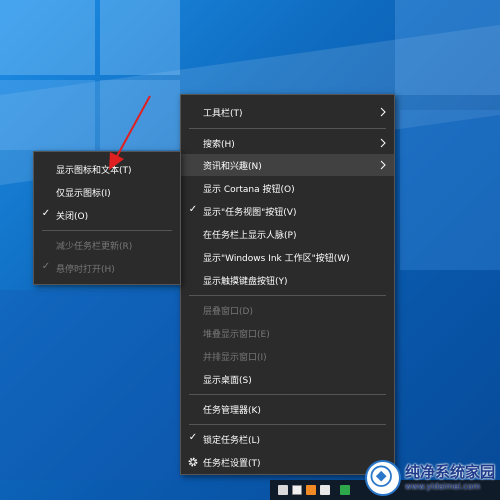 Image resolution: width=500 pixels, height=500 pixels. Describe the element at coordinates (232, 440) in the screenshot. I see `menu-item-label: 锁定任务栏(L)` at that location.